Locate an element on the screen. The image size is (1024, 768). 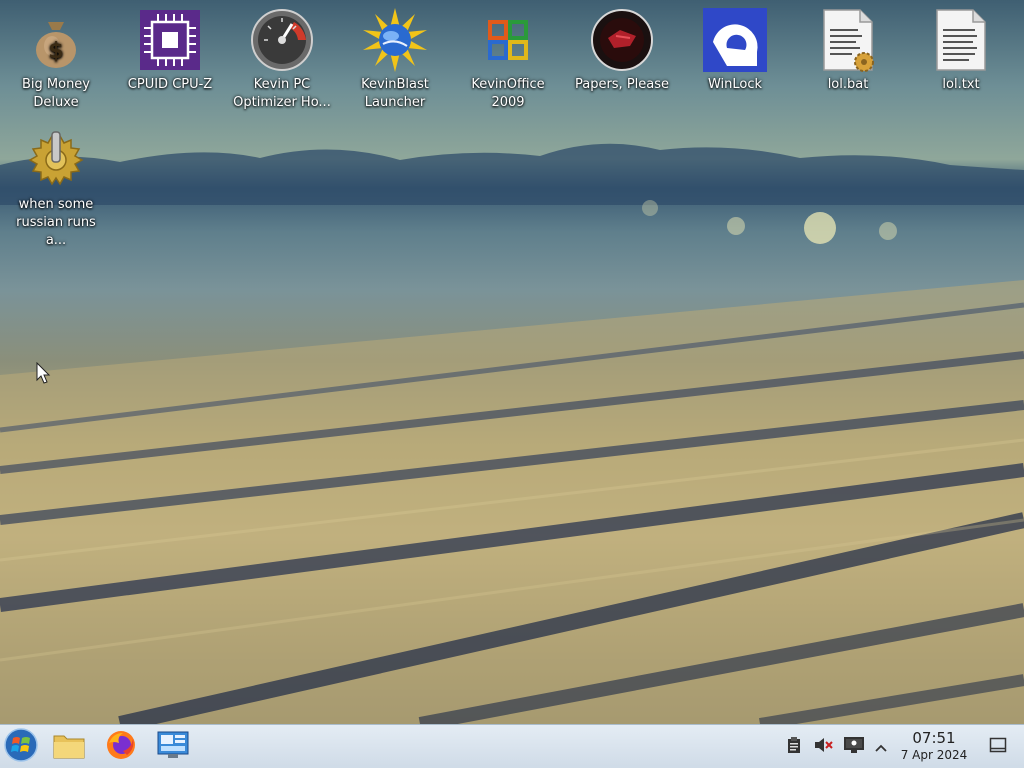
windows-orb-icon is located at coordinates (21, 747).